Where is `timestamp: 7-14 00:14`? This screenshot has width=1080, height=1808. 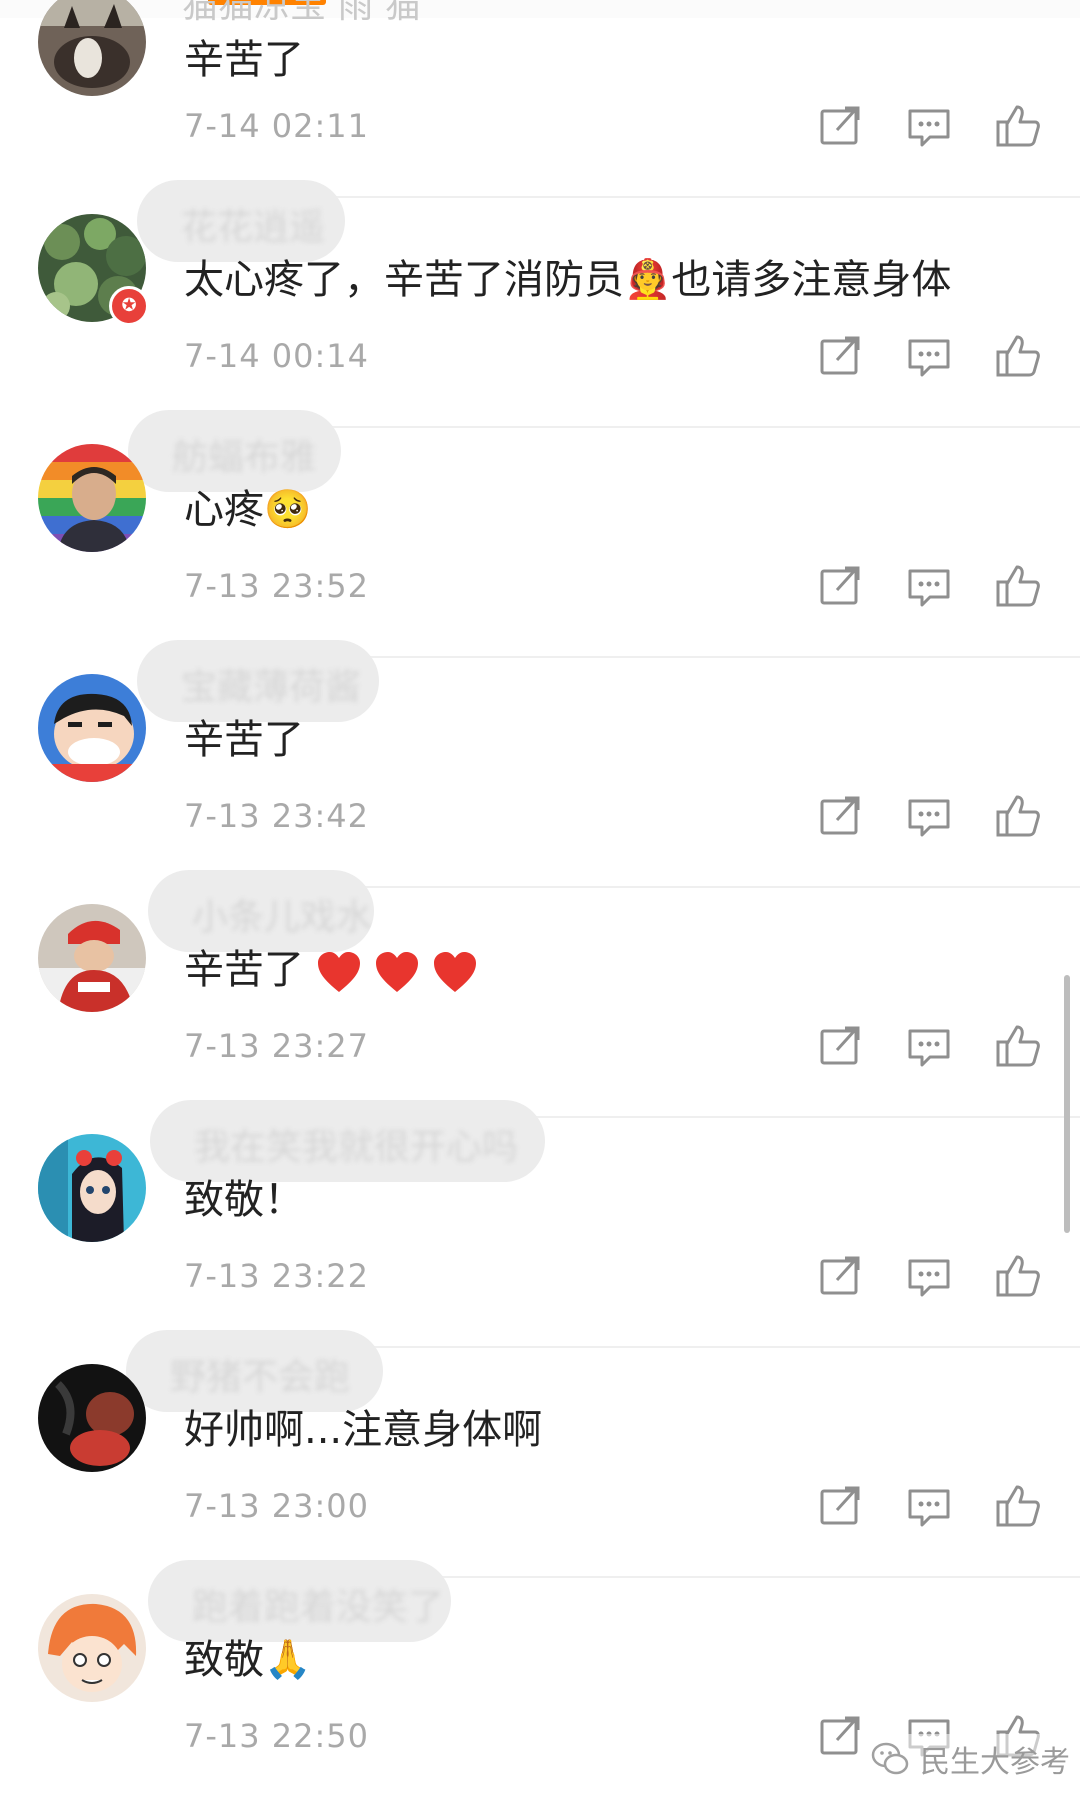
timestamp: 7-14 00:14 is located at coordinates (277, 356).